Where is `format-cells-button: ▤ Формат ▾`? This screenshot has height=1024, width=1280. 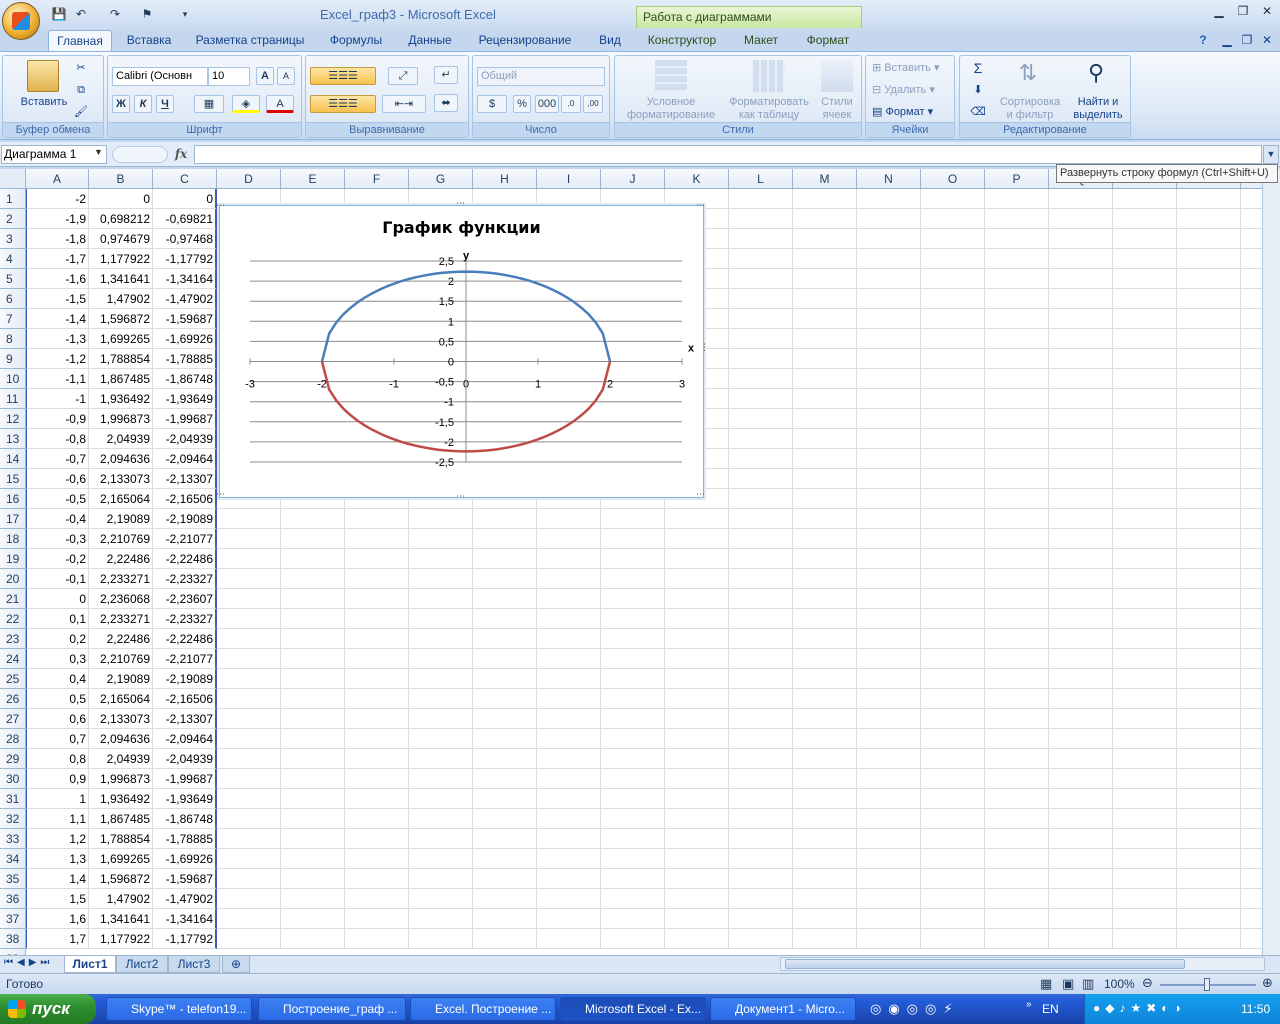 format-cells-button: ▤ Формат ▾ is located at coordinates (912, 112).